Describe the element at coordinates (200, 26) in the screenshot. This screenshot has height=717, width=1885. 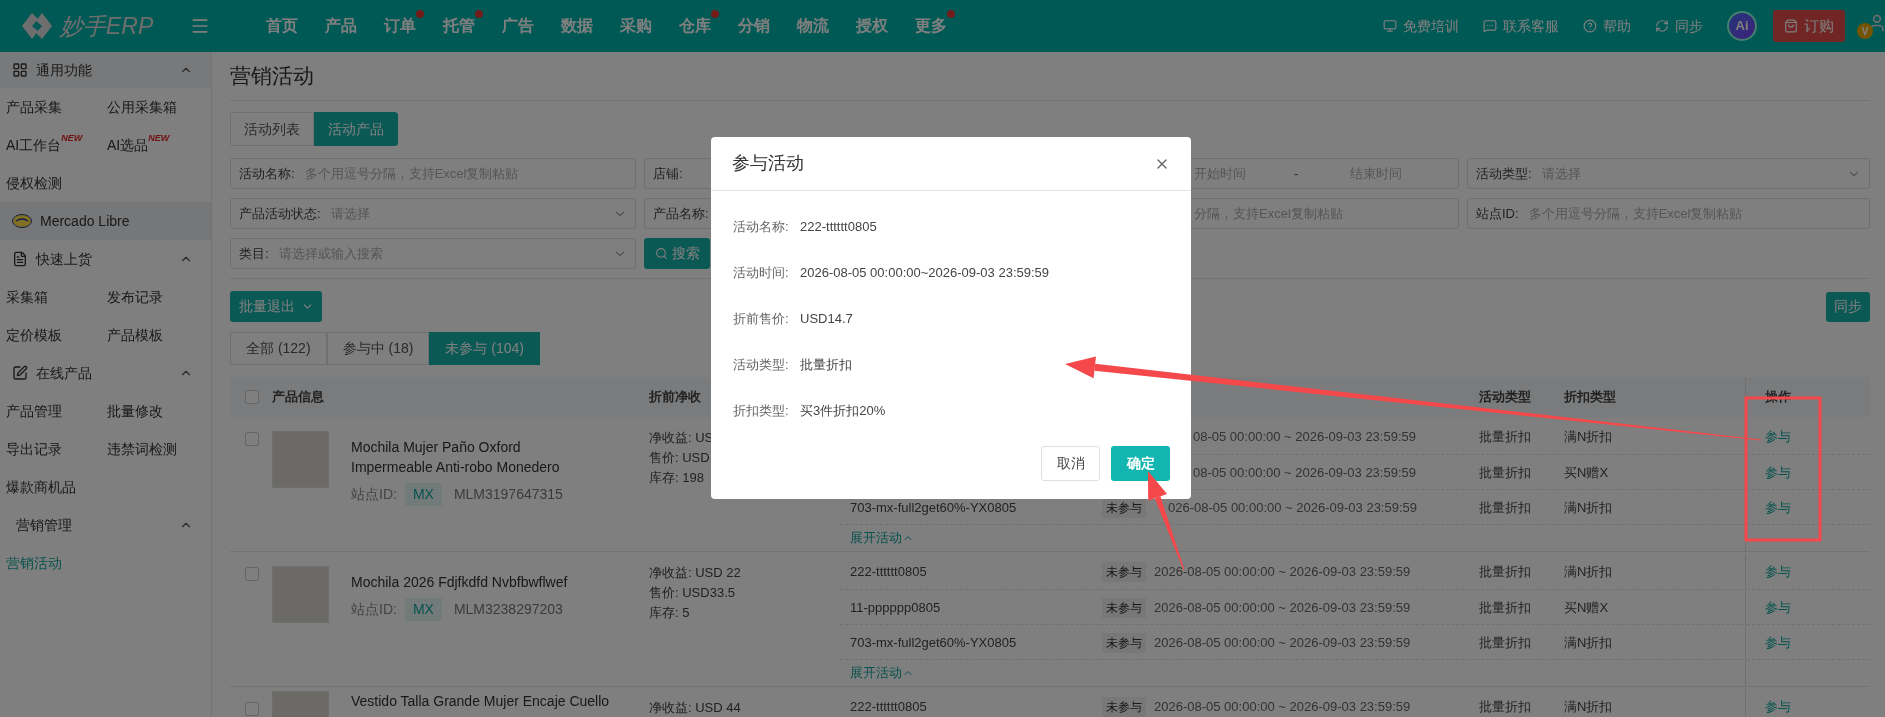
I see `menu-icon` at that location.